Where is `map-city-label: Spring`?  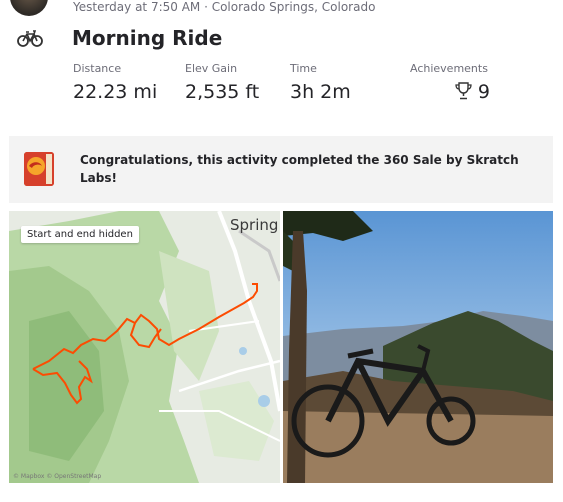
map-city-label: Spring is located at coordinates (254, 225).